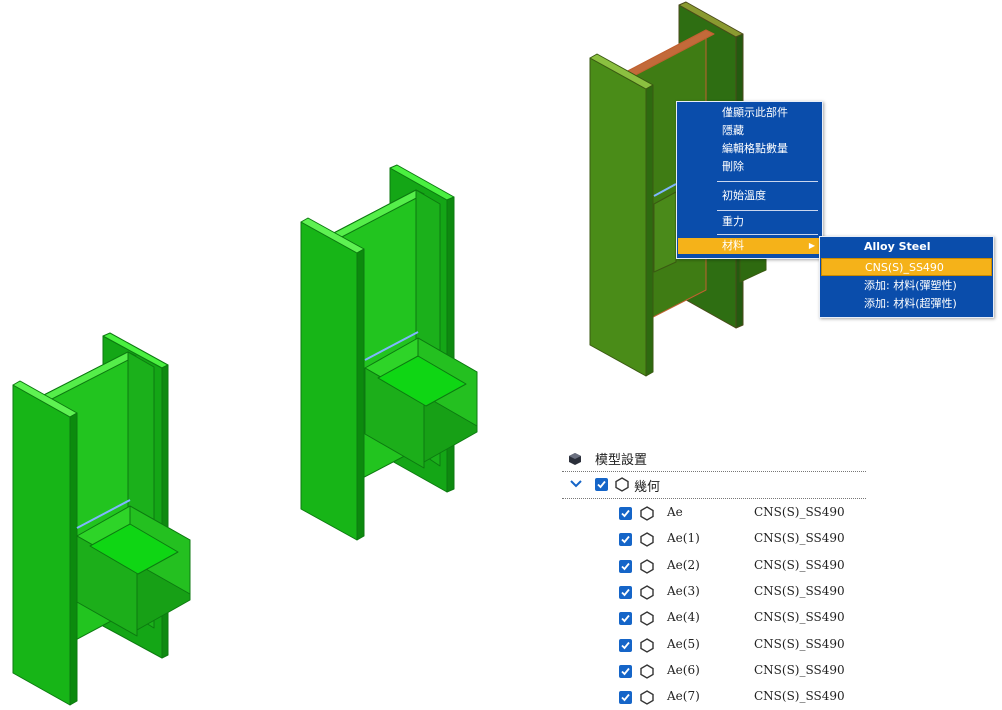 The image size is (1002, 710). What do you see at coordinates (749, 149) in the screenshot?
I see `menu-item-edit-grid-count: 編輯格點數量` at bounding box center [749, 149].